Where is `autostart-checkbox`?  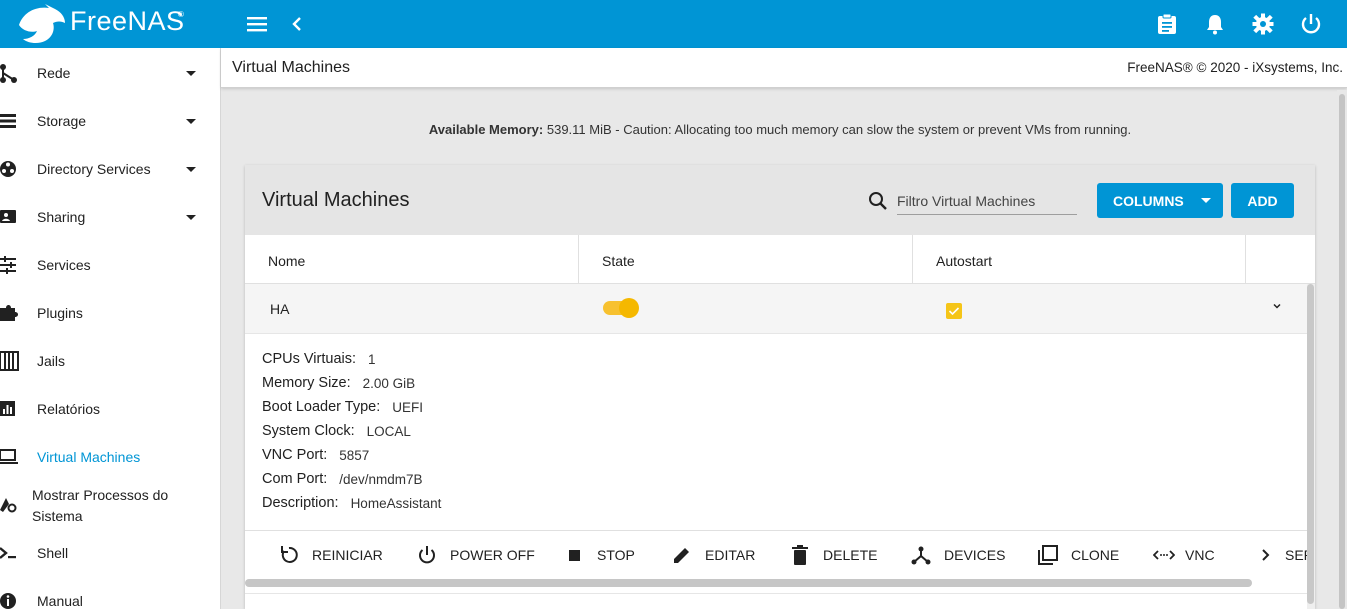 autostart-checkbox is located at coordinates (954, 311).